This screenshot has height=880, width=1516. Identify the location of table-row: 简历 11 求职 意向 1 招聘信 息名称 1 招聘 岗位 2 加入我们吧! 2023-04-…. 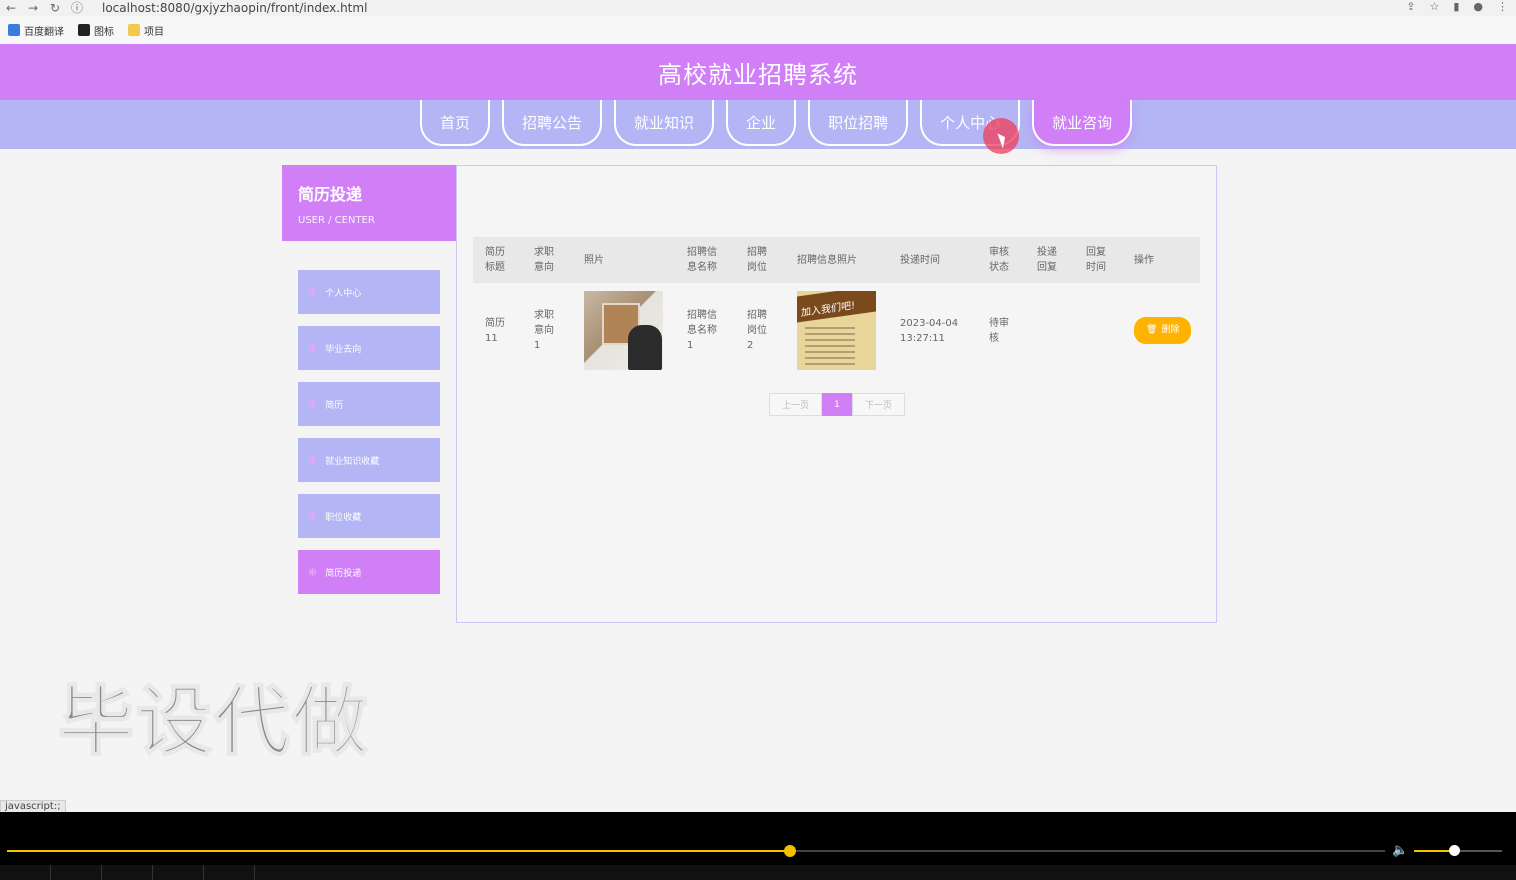
(836, 330).